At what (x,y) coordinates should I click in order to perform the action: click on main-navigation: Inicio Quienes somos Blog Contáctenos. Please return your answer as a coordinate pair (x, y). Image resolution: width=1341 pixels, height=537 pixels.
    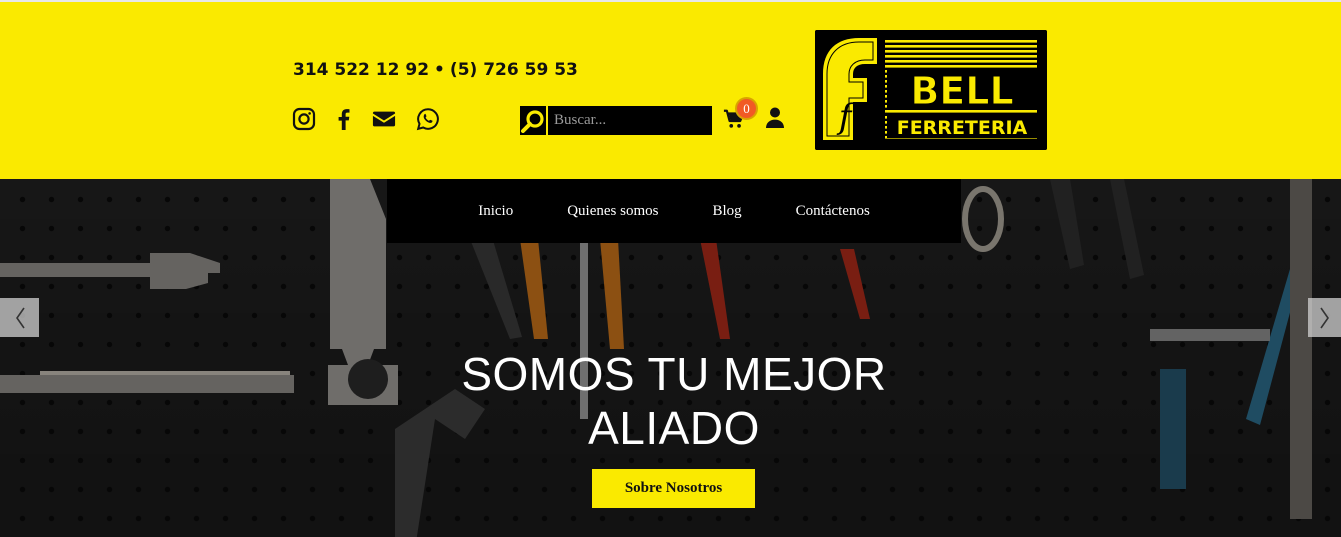
    Looking at the image, I should click on (674, 211).